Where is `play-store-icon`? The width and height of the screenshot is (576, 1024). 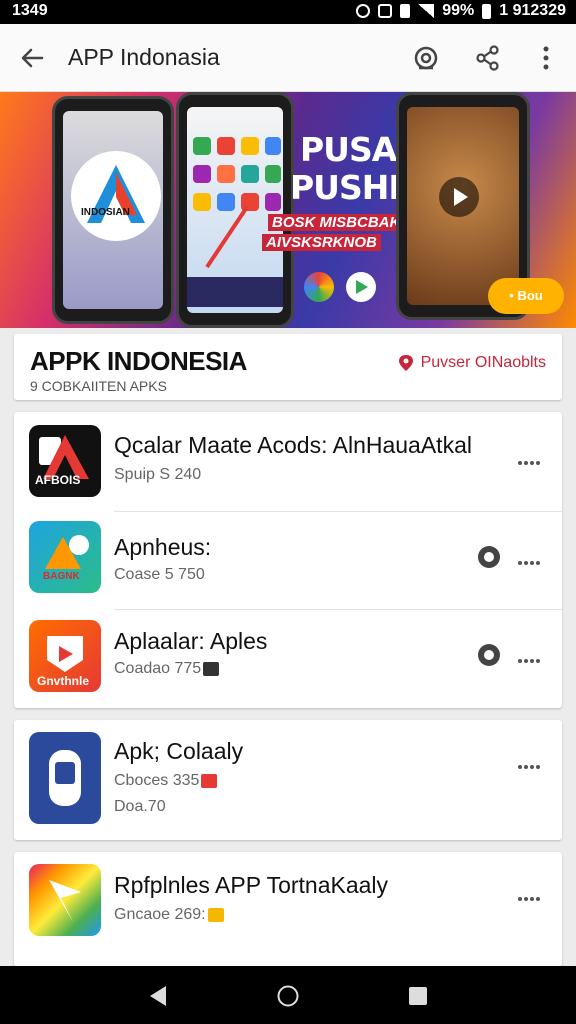 play-store-icon is located at coordinates (361, 287).